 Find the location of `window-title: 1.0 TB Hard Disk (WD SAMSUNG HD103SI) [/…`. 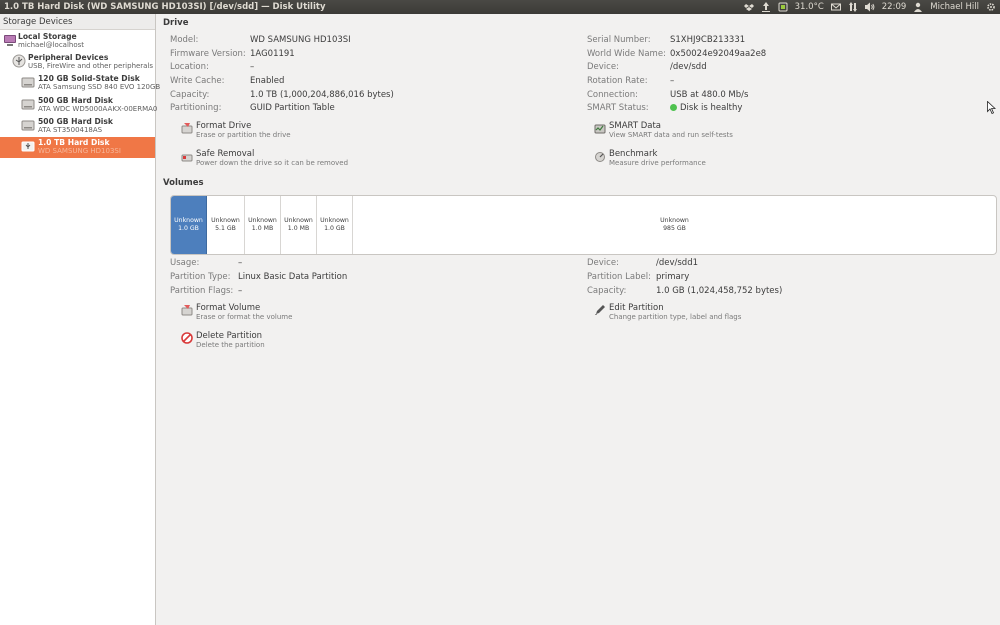

window-title: 1.0 TB Hard Disk (WD SAMSUNG HD103SI) [/… is located at coordinates (165, 7).